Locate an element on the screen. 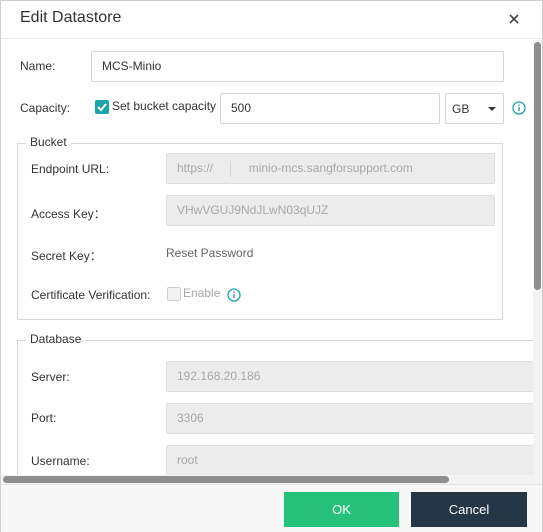 The width and height of the screenshot is (543, 532). port-input: 3306 is located at coordinates (350, 418).